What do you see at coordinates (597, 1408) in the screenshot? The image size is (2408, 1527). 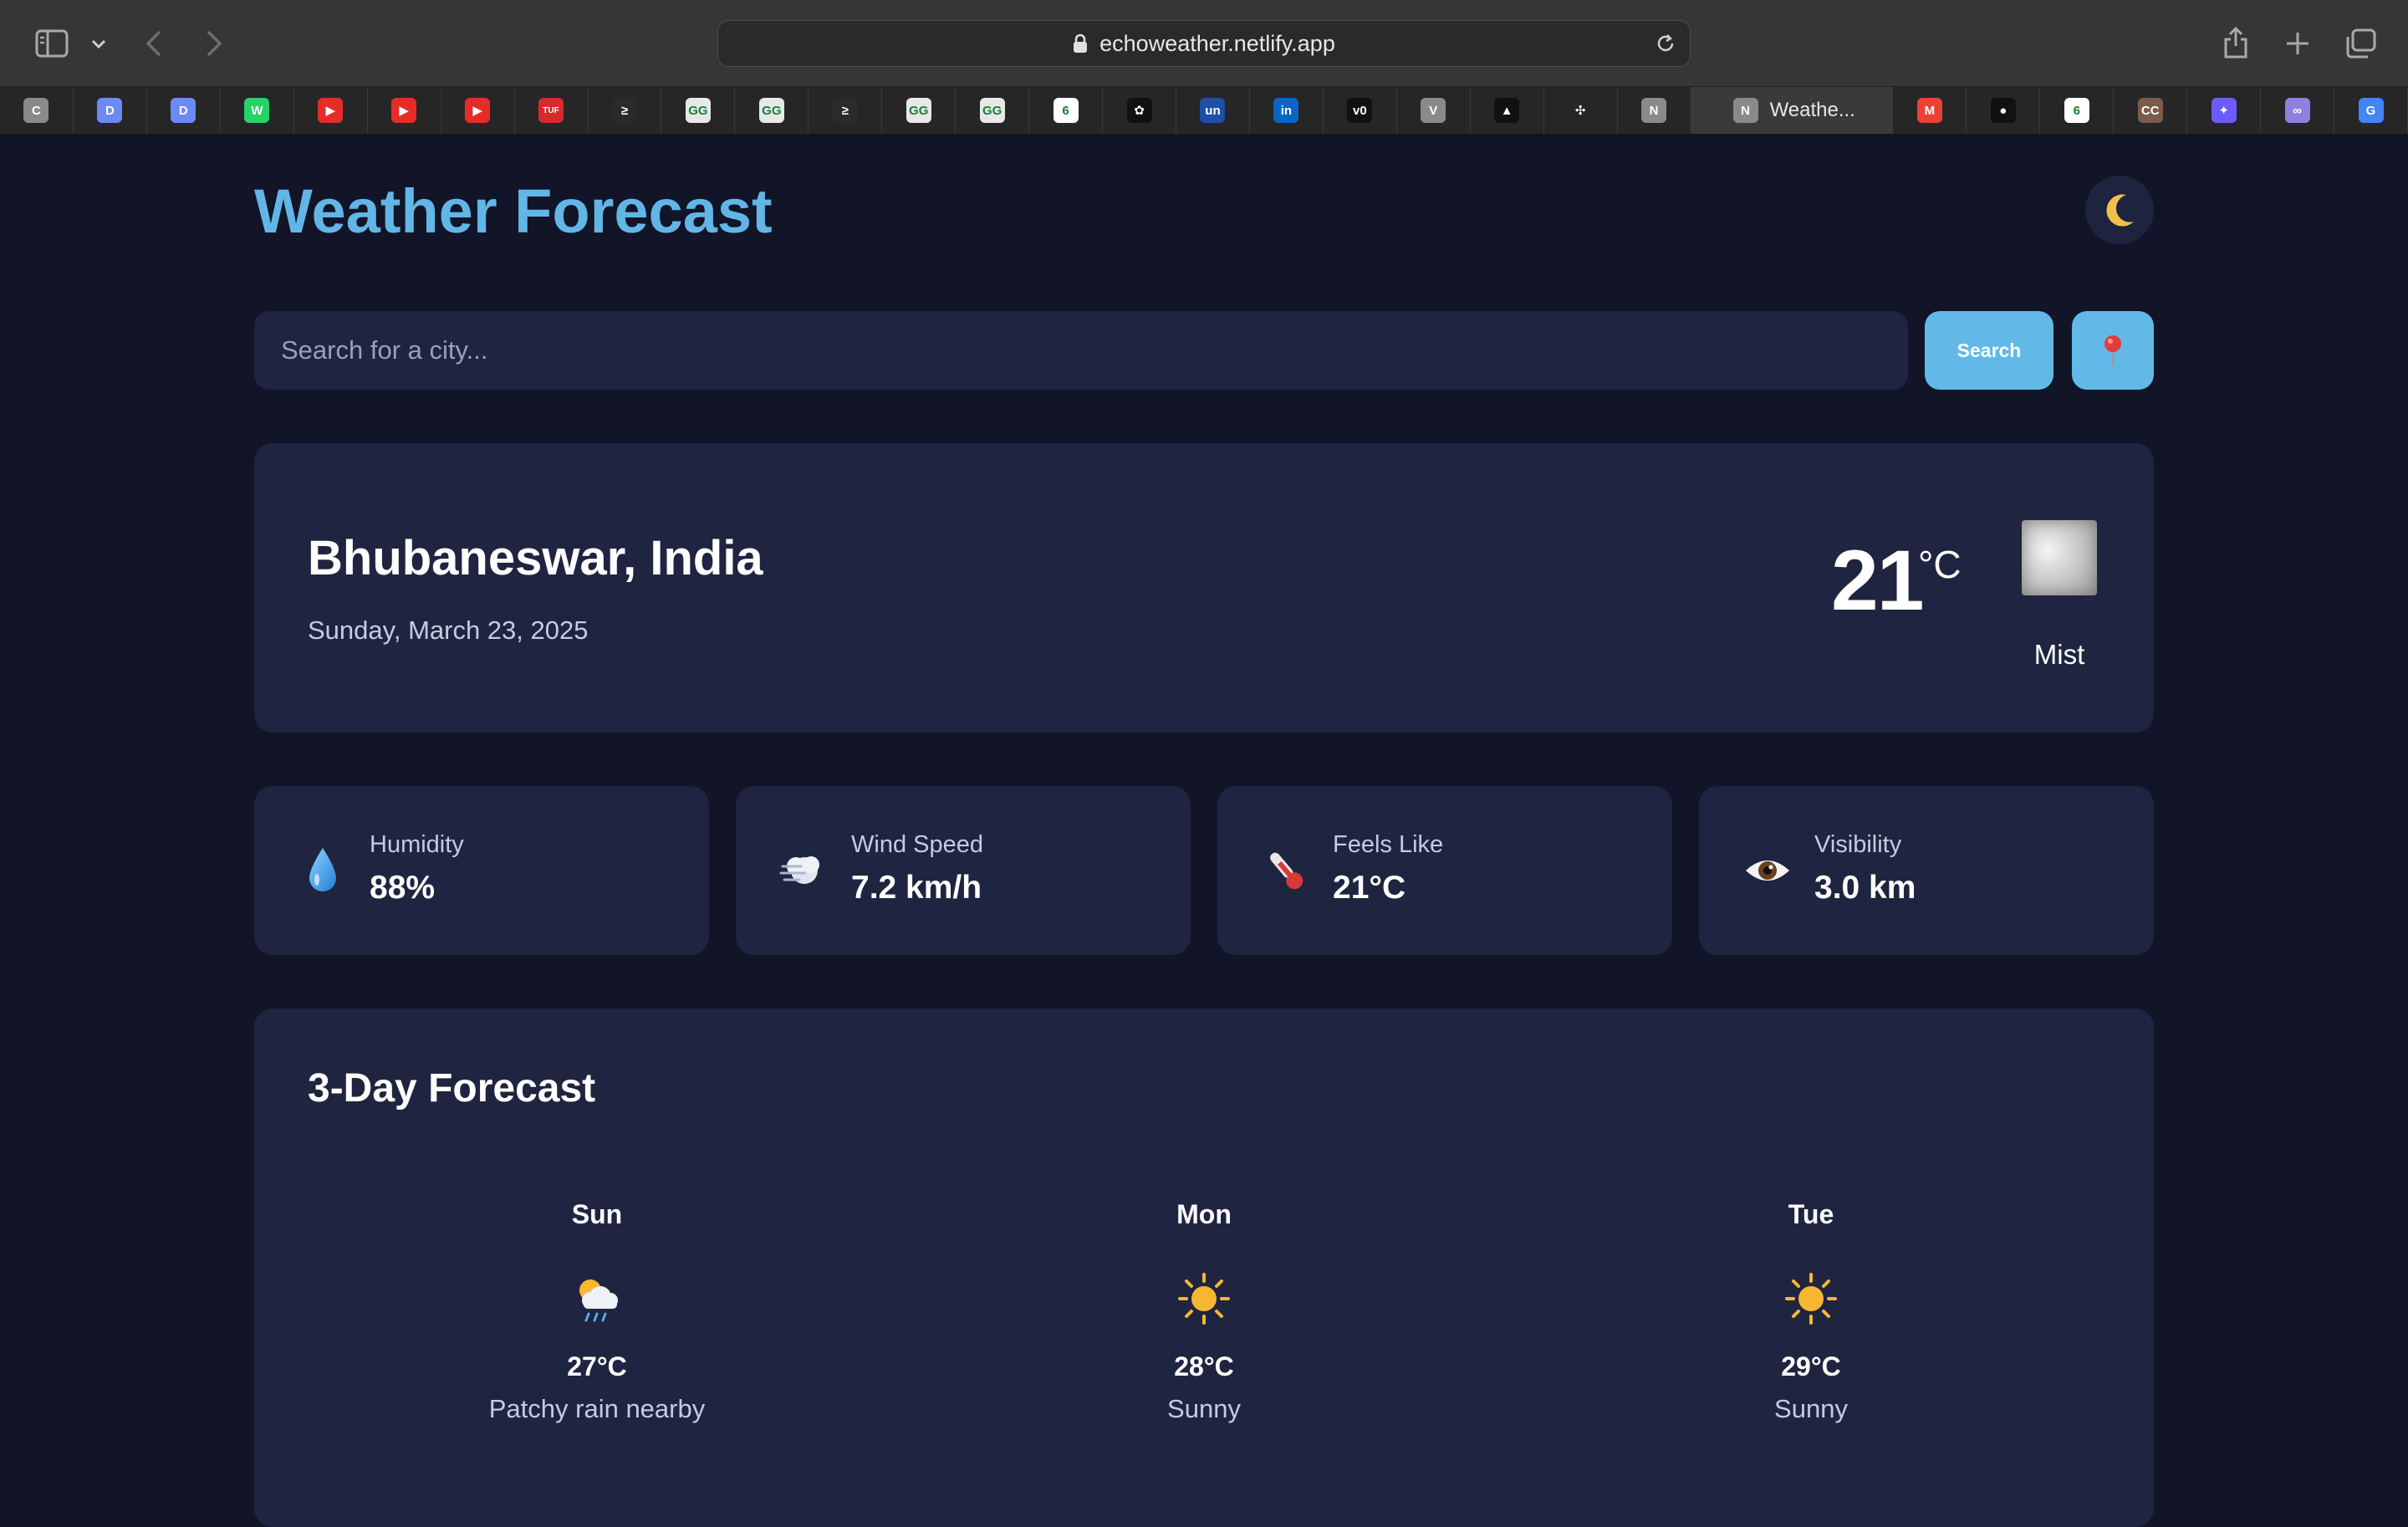 I see `forecast-condition: Patchy rain nearby` at bounding box center [597, 1408].